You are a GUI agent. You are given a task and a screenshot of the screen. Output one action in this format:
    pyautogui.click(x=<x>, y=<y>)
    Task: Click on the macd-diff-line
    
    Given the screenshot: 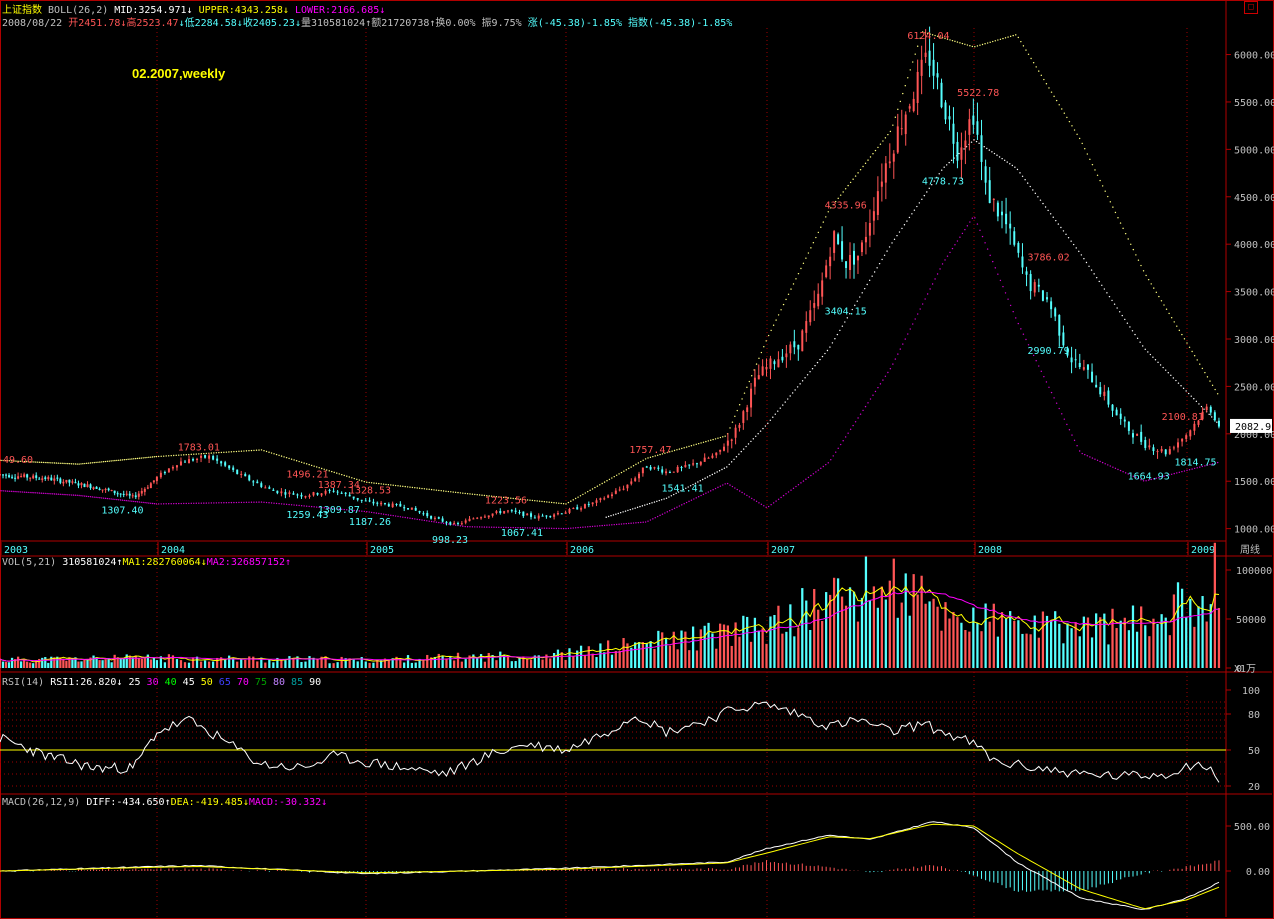 What is the action you would take?
    pyautogui.click(x=610, y=865)
    